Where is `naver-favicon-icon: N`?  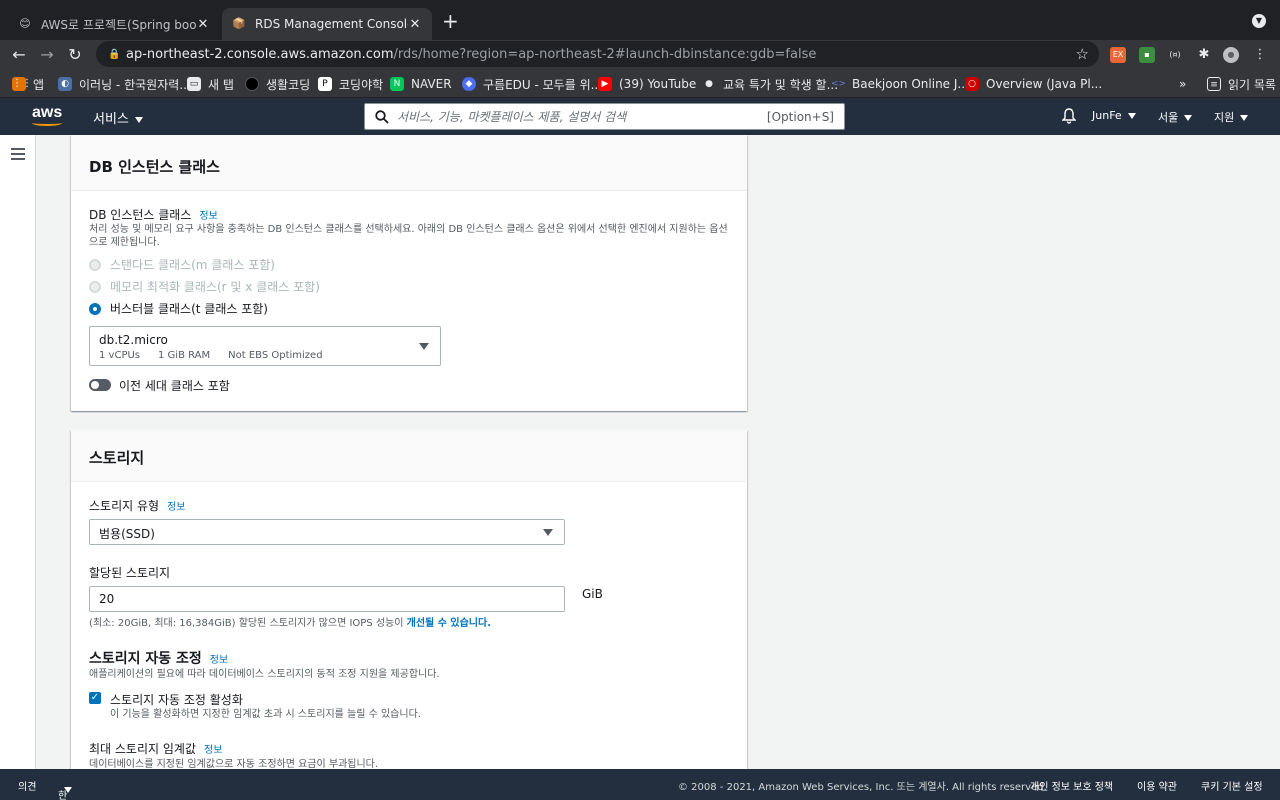 naver-favicon-icon: N is located at coordinates (397, 84).